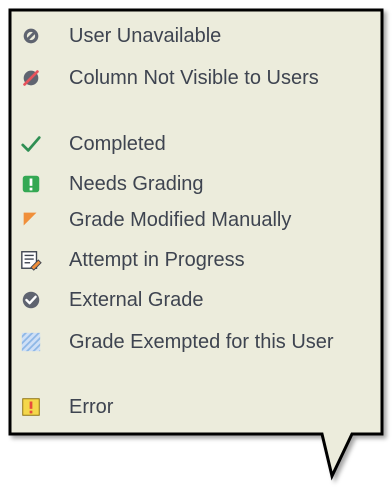 The height and width of the screenshot is (487, 392). What do you see at coordinates (136, 184) in the screenshot?
I see `legend-label: Needs Grading` at bounding box center [136, 184].